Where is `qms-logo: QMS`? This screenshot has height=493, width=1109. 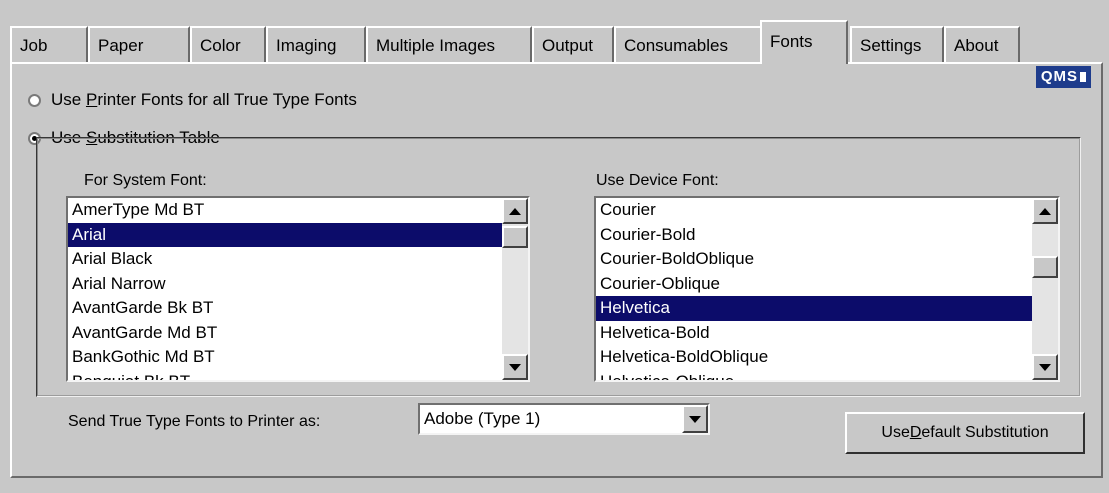
qms-logo: QMS is located at coordinates (1063, 77).